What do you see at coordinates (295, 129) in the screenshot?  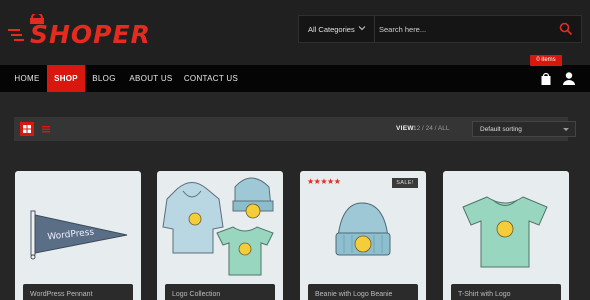 I see `shop-toolbar: VIEW: 12 / 24 / ALL Default sorting` at bounding box center [295, 129].